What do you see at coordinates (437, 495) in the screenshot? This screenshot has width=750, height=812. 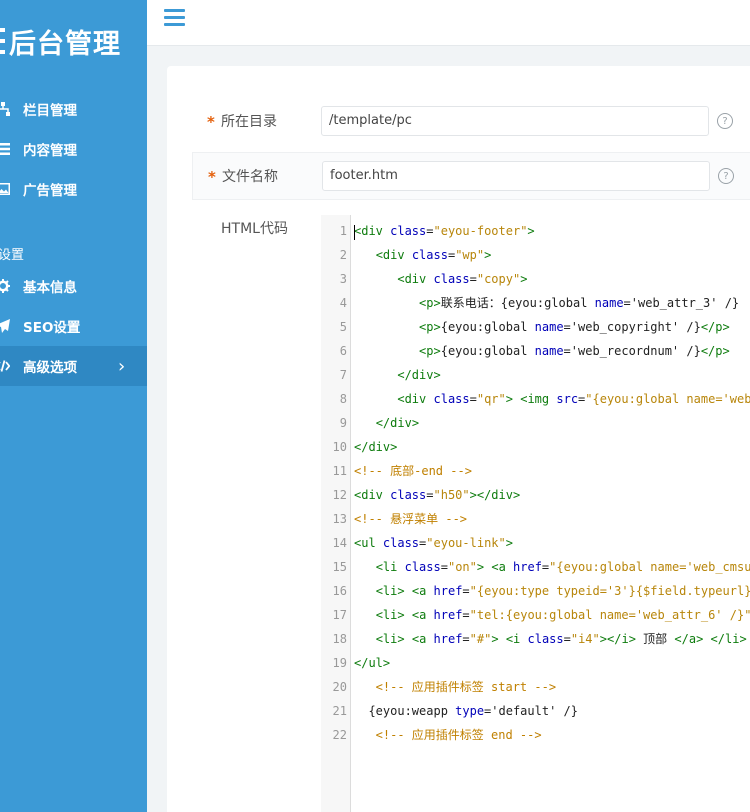 I see `code-text: <div class="h50"></div>` at bounding box center [437, 495].